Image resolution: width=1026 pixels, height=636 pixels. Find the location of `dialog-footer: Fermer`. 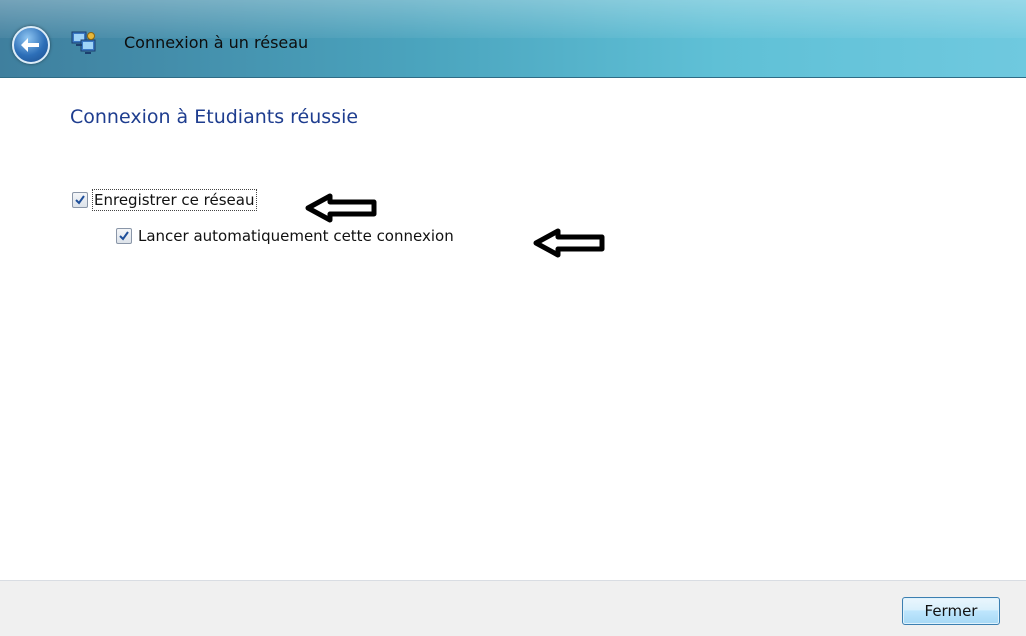

dialog-footer: Fermer is located at coordinates (513, 608).